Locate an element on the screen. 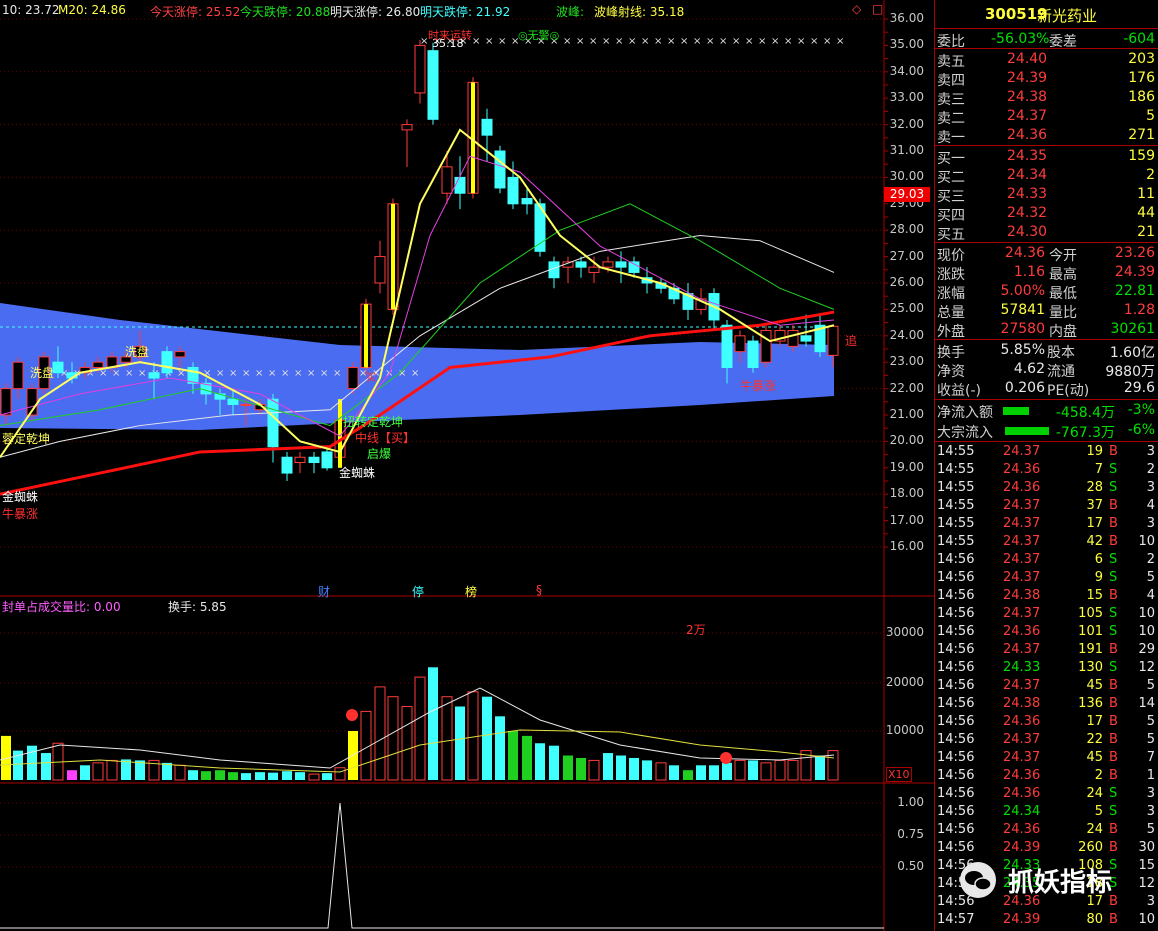  price-tick-label: 30.00 is located at coordinates (906, 176).